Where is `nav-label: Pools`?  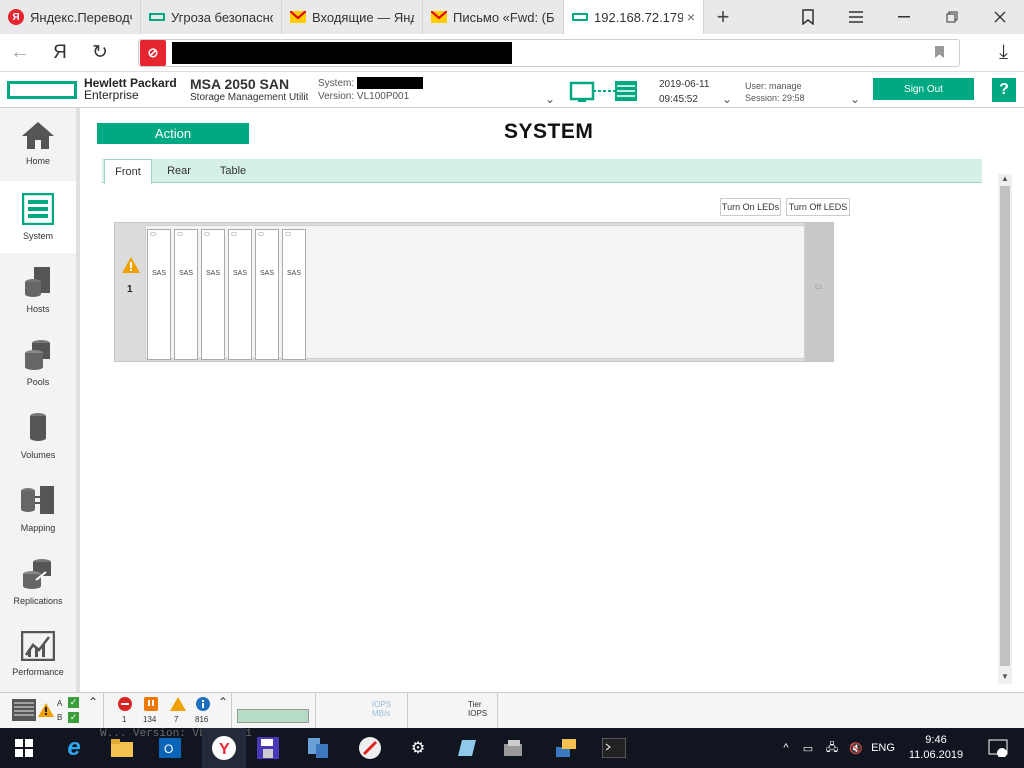 nav-label: Pools is located at coordinates (38, 382).